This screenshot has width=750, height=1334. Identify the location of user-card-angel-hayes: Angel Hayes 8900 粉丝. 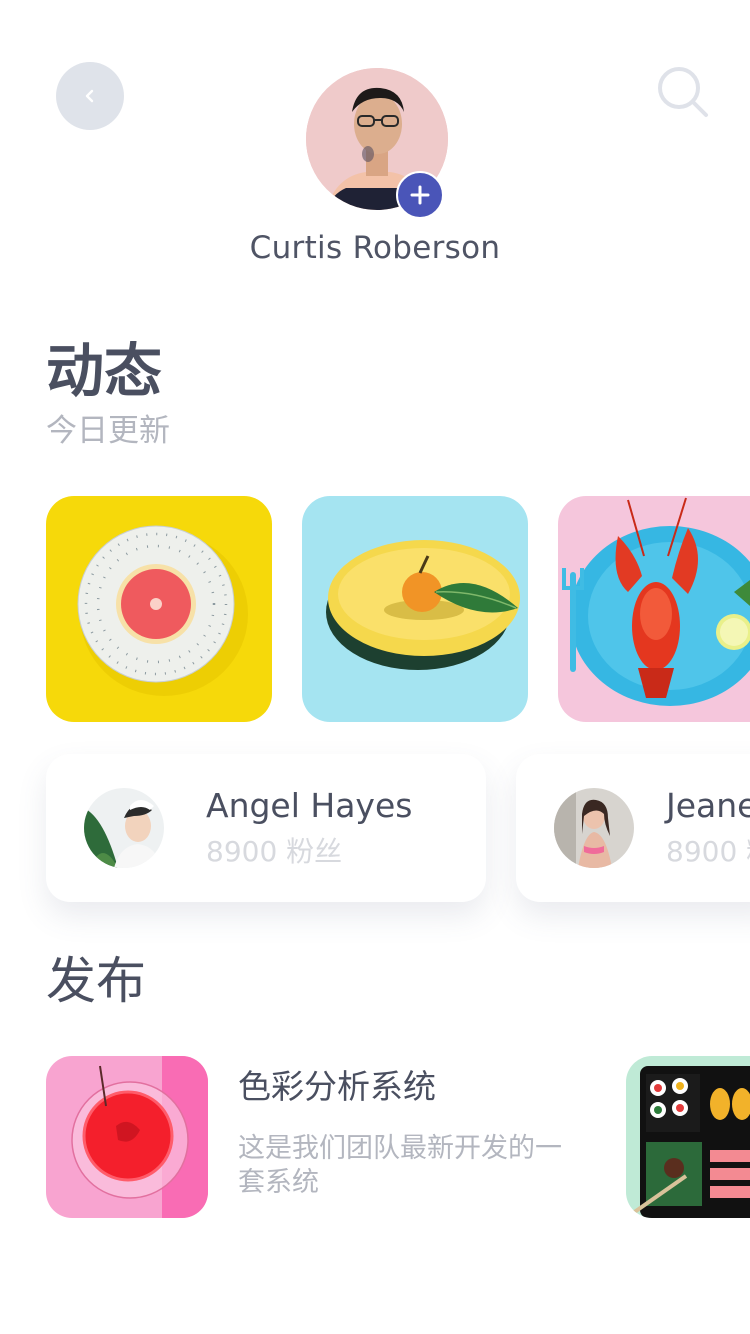
(266, 828).